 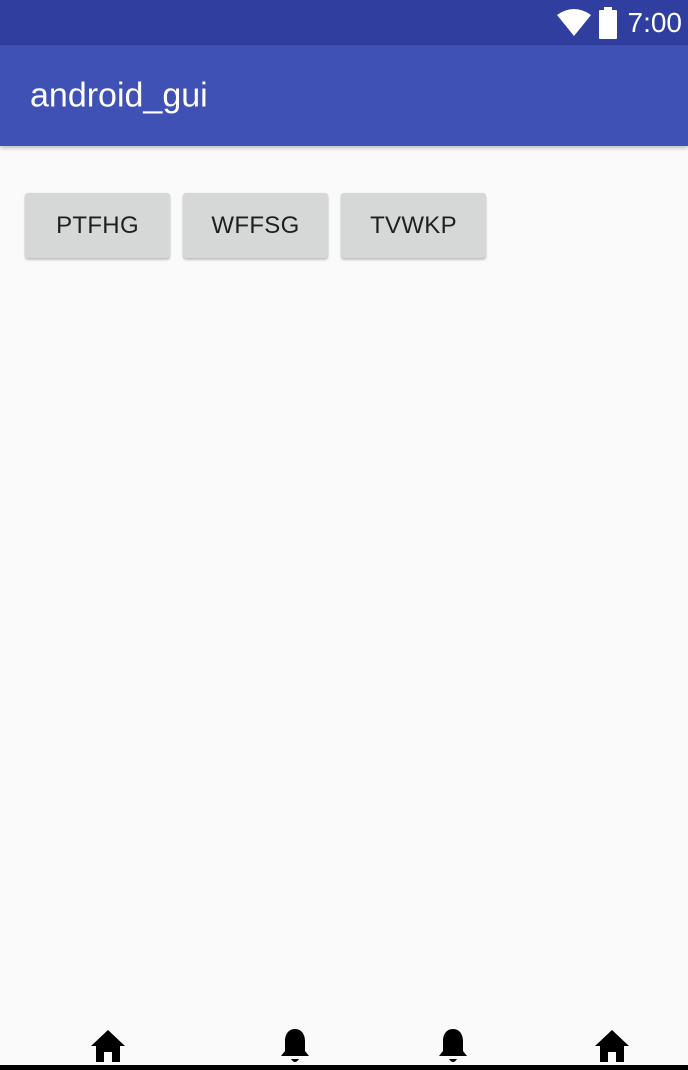 I want to click on ptfhg-button: PTFHG, so click(x=97, y=225).